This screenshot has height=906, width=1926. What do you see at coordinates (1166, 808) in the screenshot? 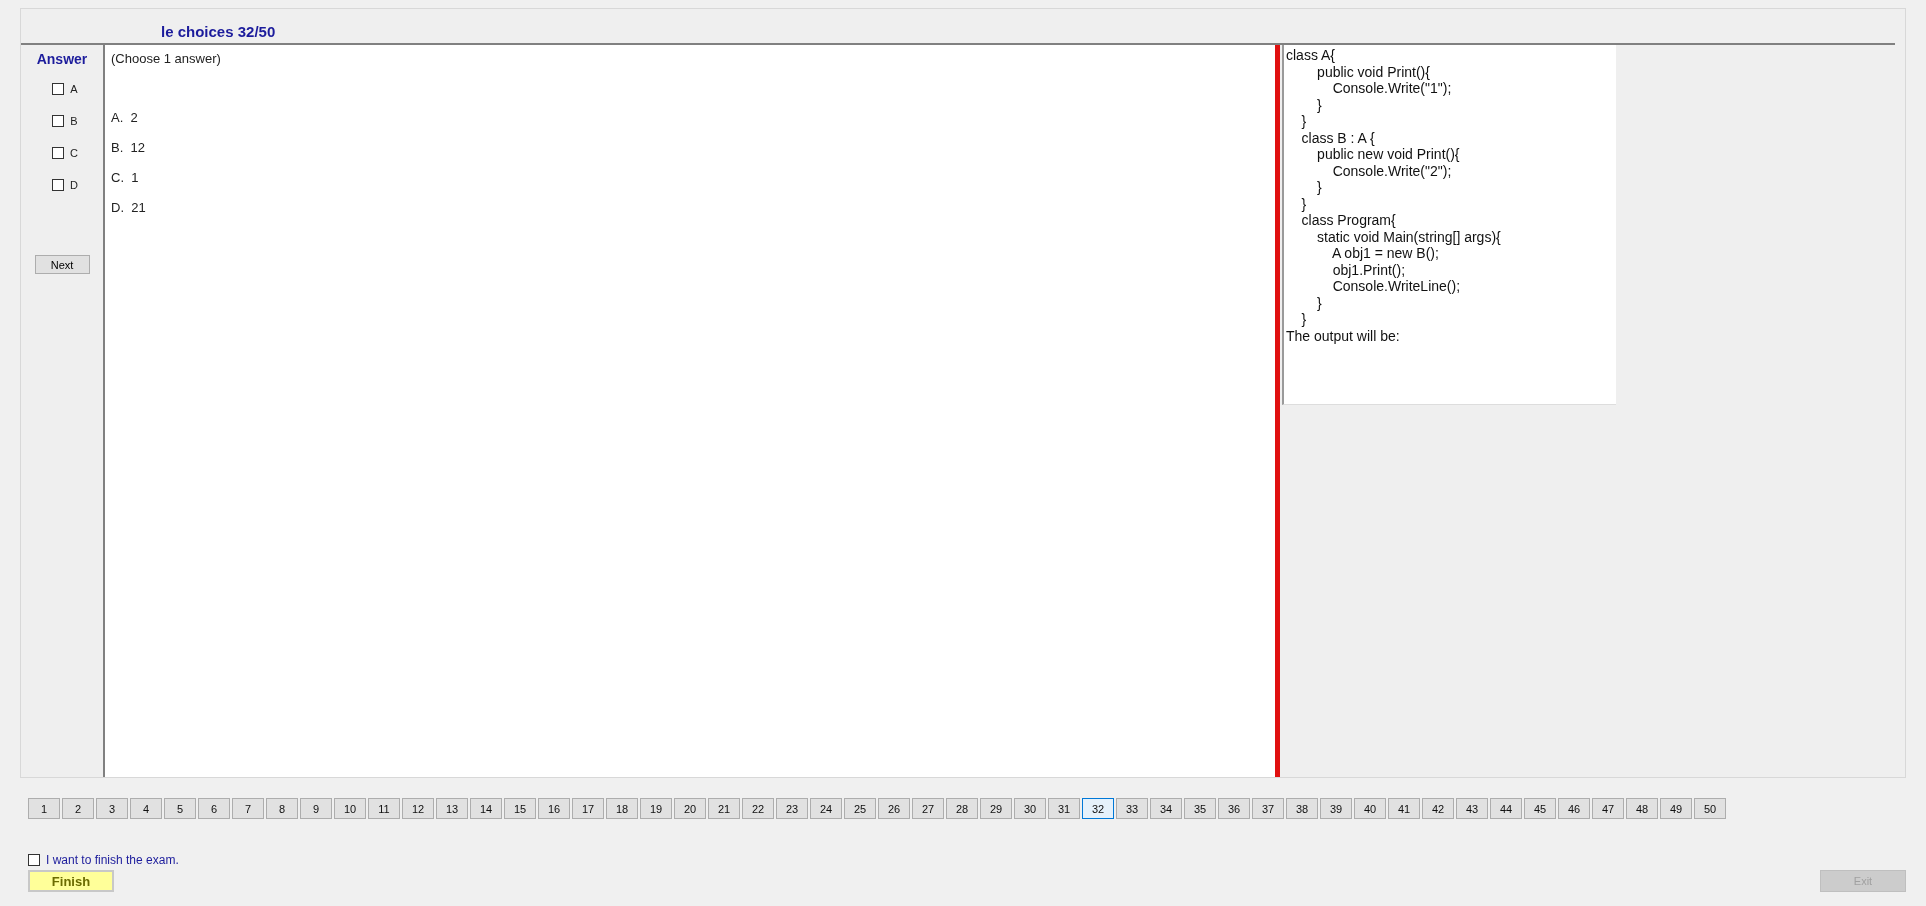
I see `question-number-button: 34` at bounding box center [1166, 808].